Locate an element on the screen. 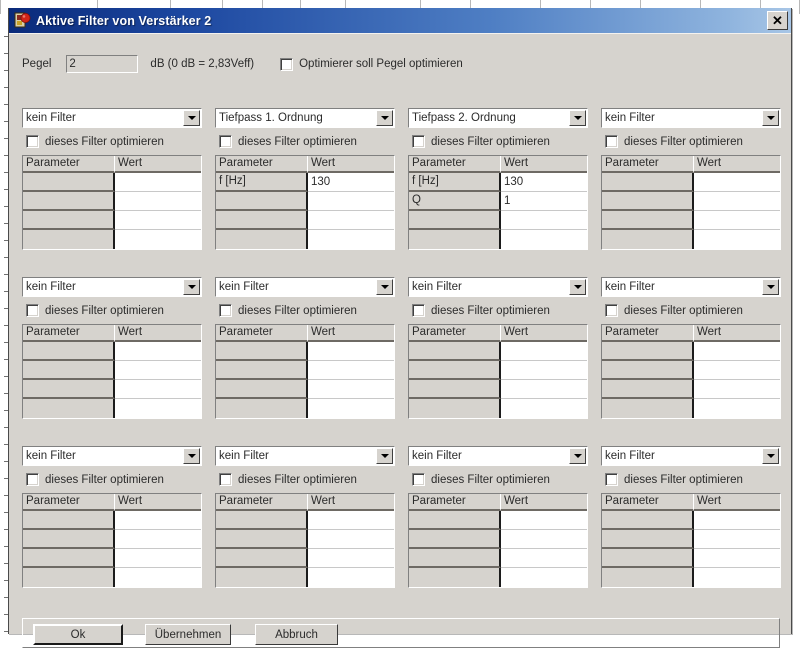 The height and width of the screenshot is (648, 800). filter-type-select-12: kein Filter is located at coordinates (691, 456).